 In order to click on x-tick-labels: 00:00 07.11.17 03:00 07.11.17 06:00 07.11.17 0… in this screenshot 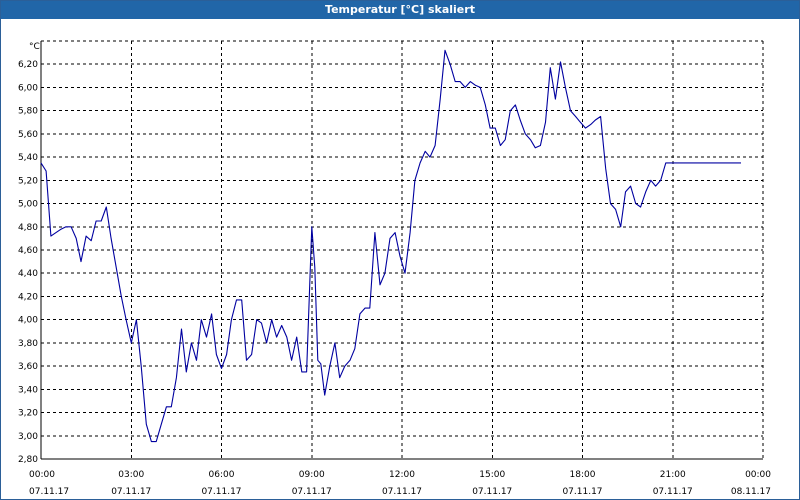, I will do `click(400, 483)`.